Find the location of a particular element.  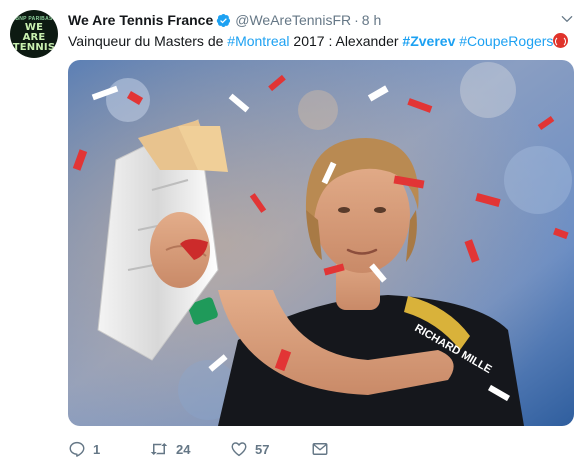

like-count: 57 is located at coordinates (262, 449).